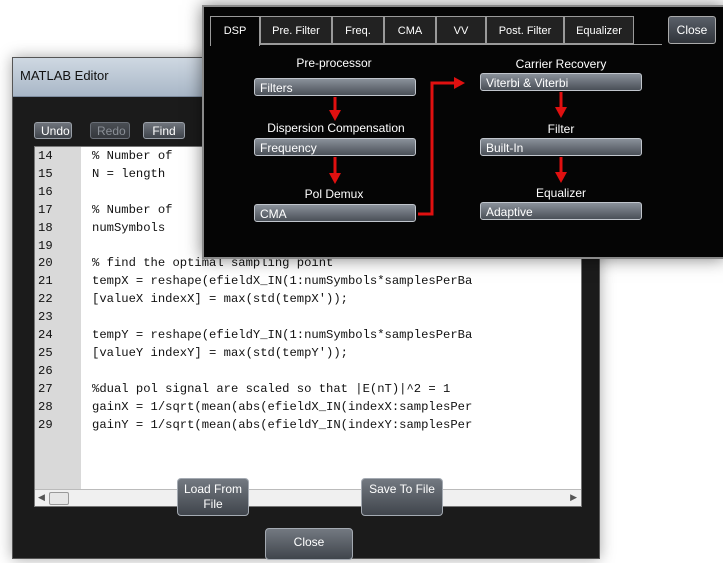 This screenshot has height=563, width=723. Describe the element at coordinates (461, 30) in the screenshot. I see `tab-vv: VV` at that location.